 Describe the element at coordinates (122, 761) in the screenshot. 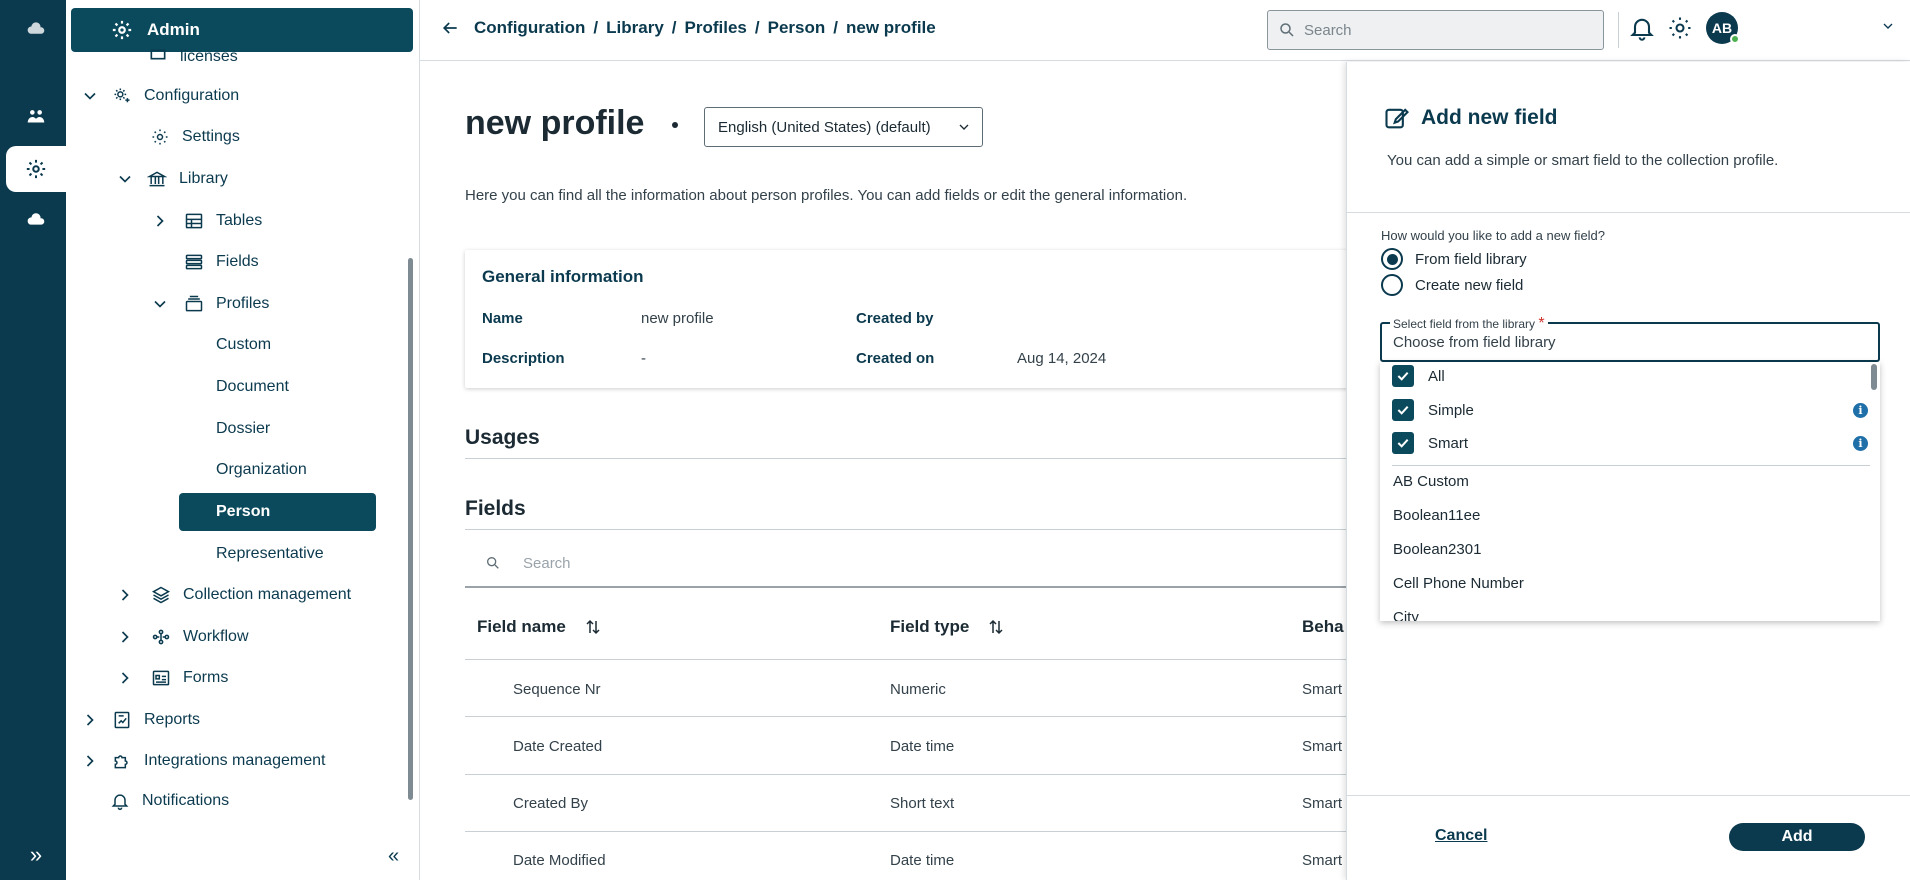

I see `puzzle-icon` at that location.